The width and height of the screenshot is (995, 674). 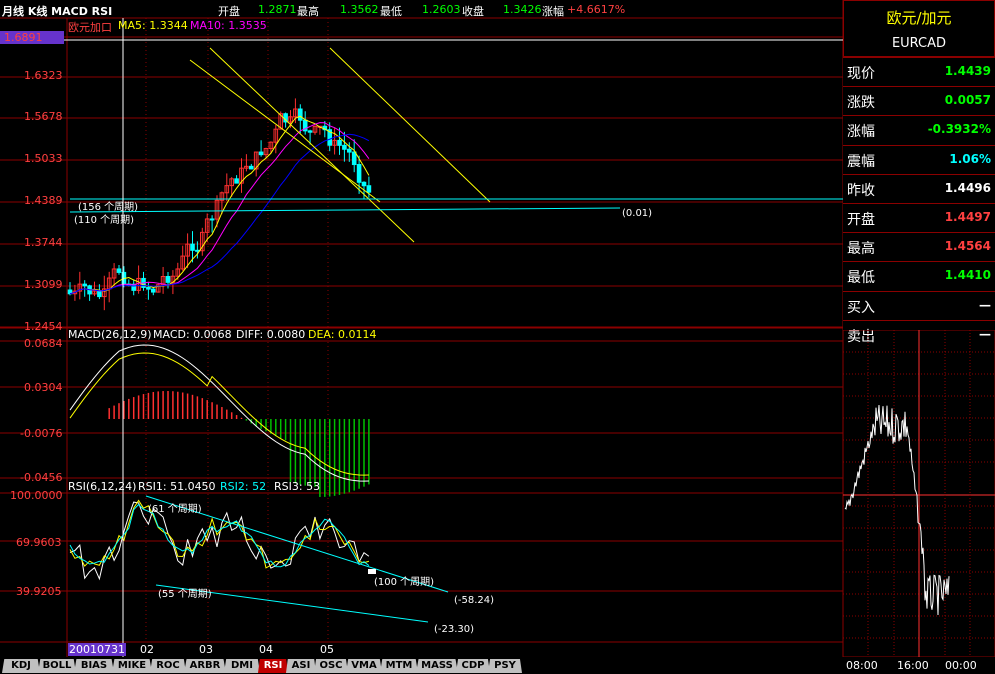 What do you see at coordinates (861, 278) in the screenshot?
I see `quote-row-label: 最低` at bounding box center [861, 278].